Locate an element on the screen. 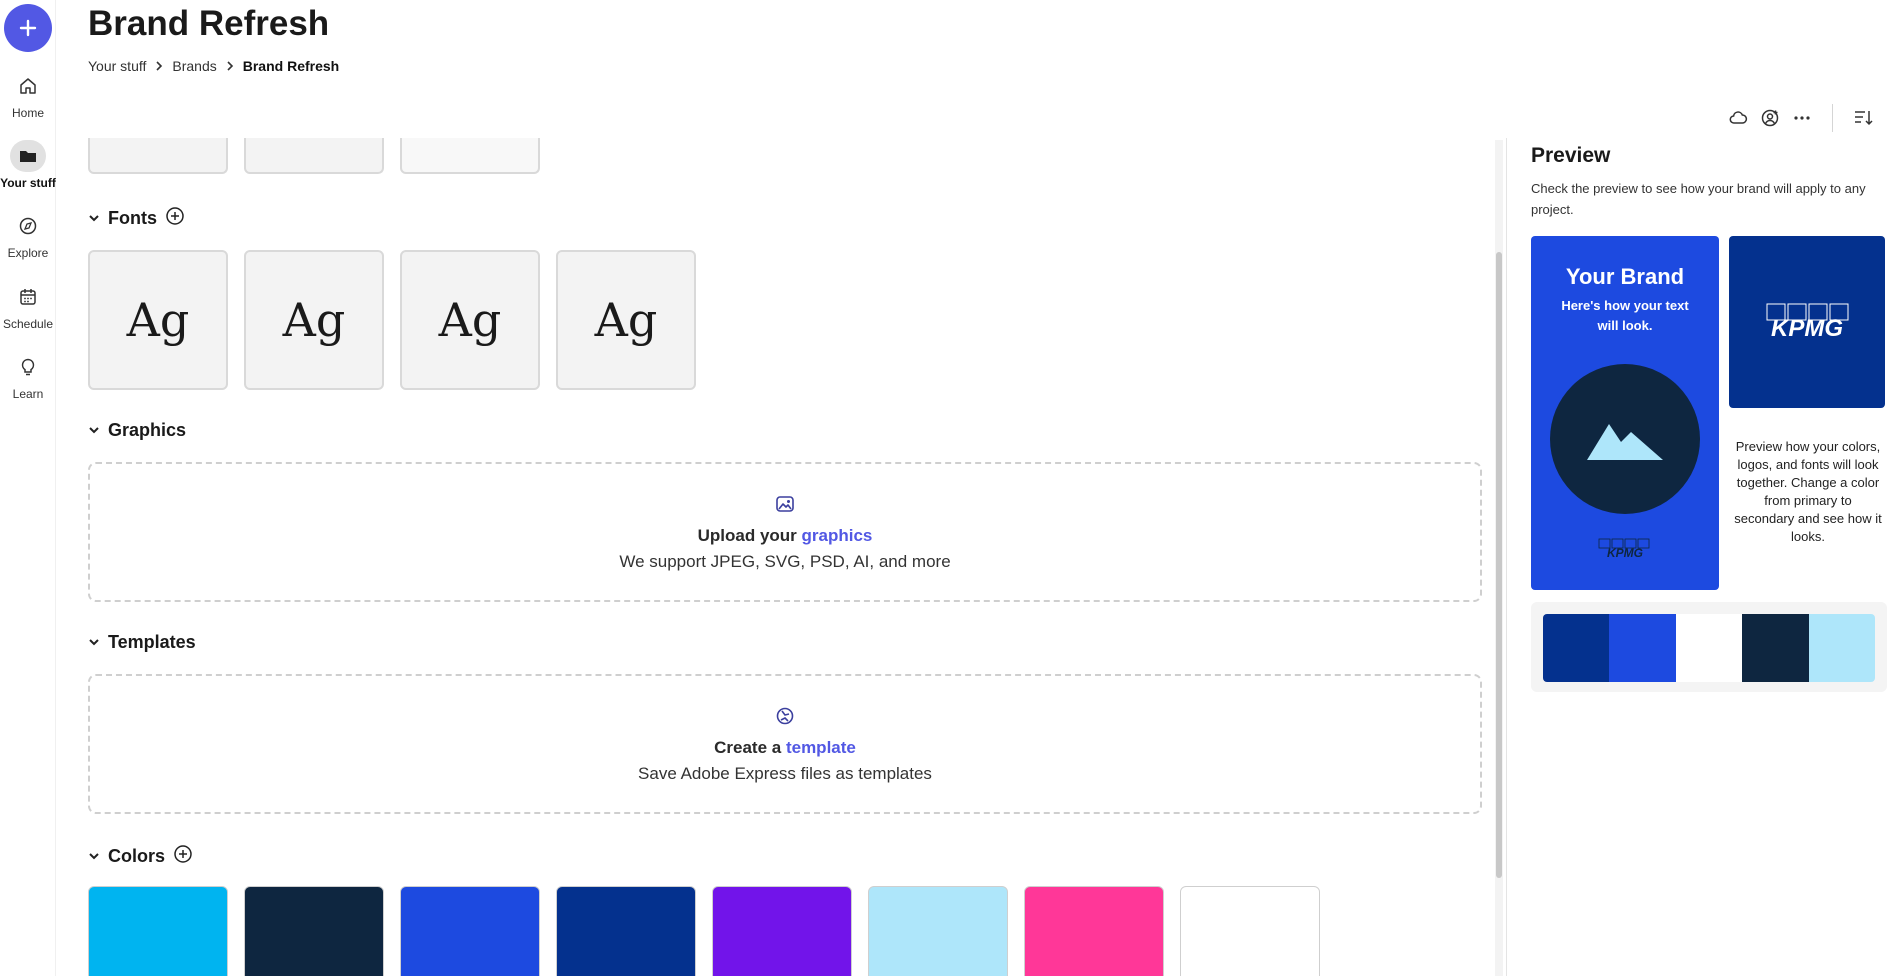  kpmg-logo: KPMG is located at coordinates (1807, 322).